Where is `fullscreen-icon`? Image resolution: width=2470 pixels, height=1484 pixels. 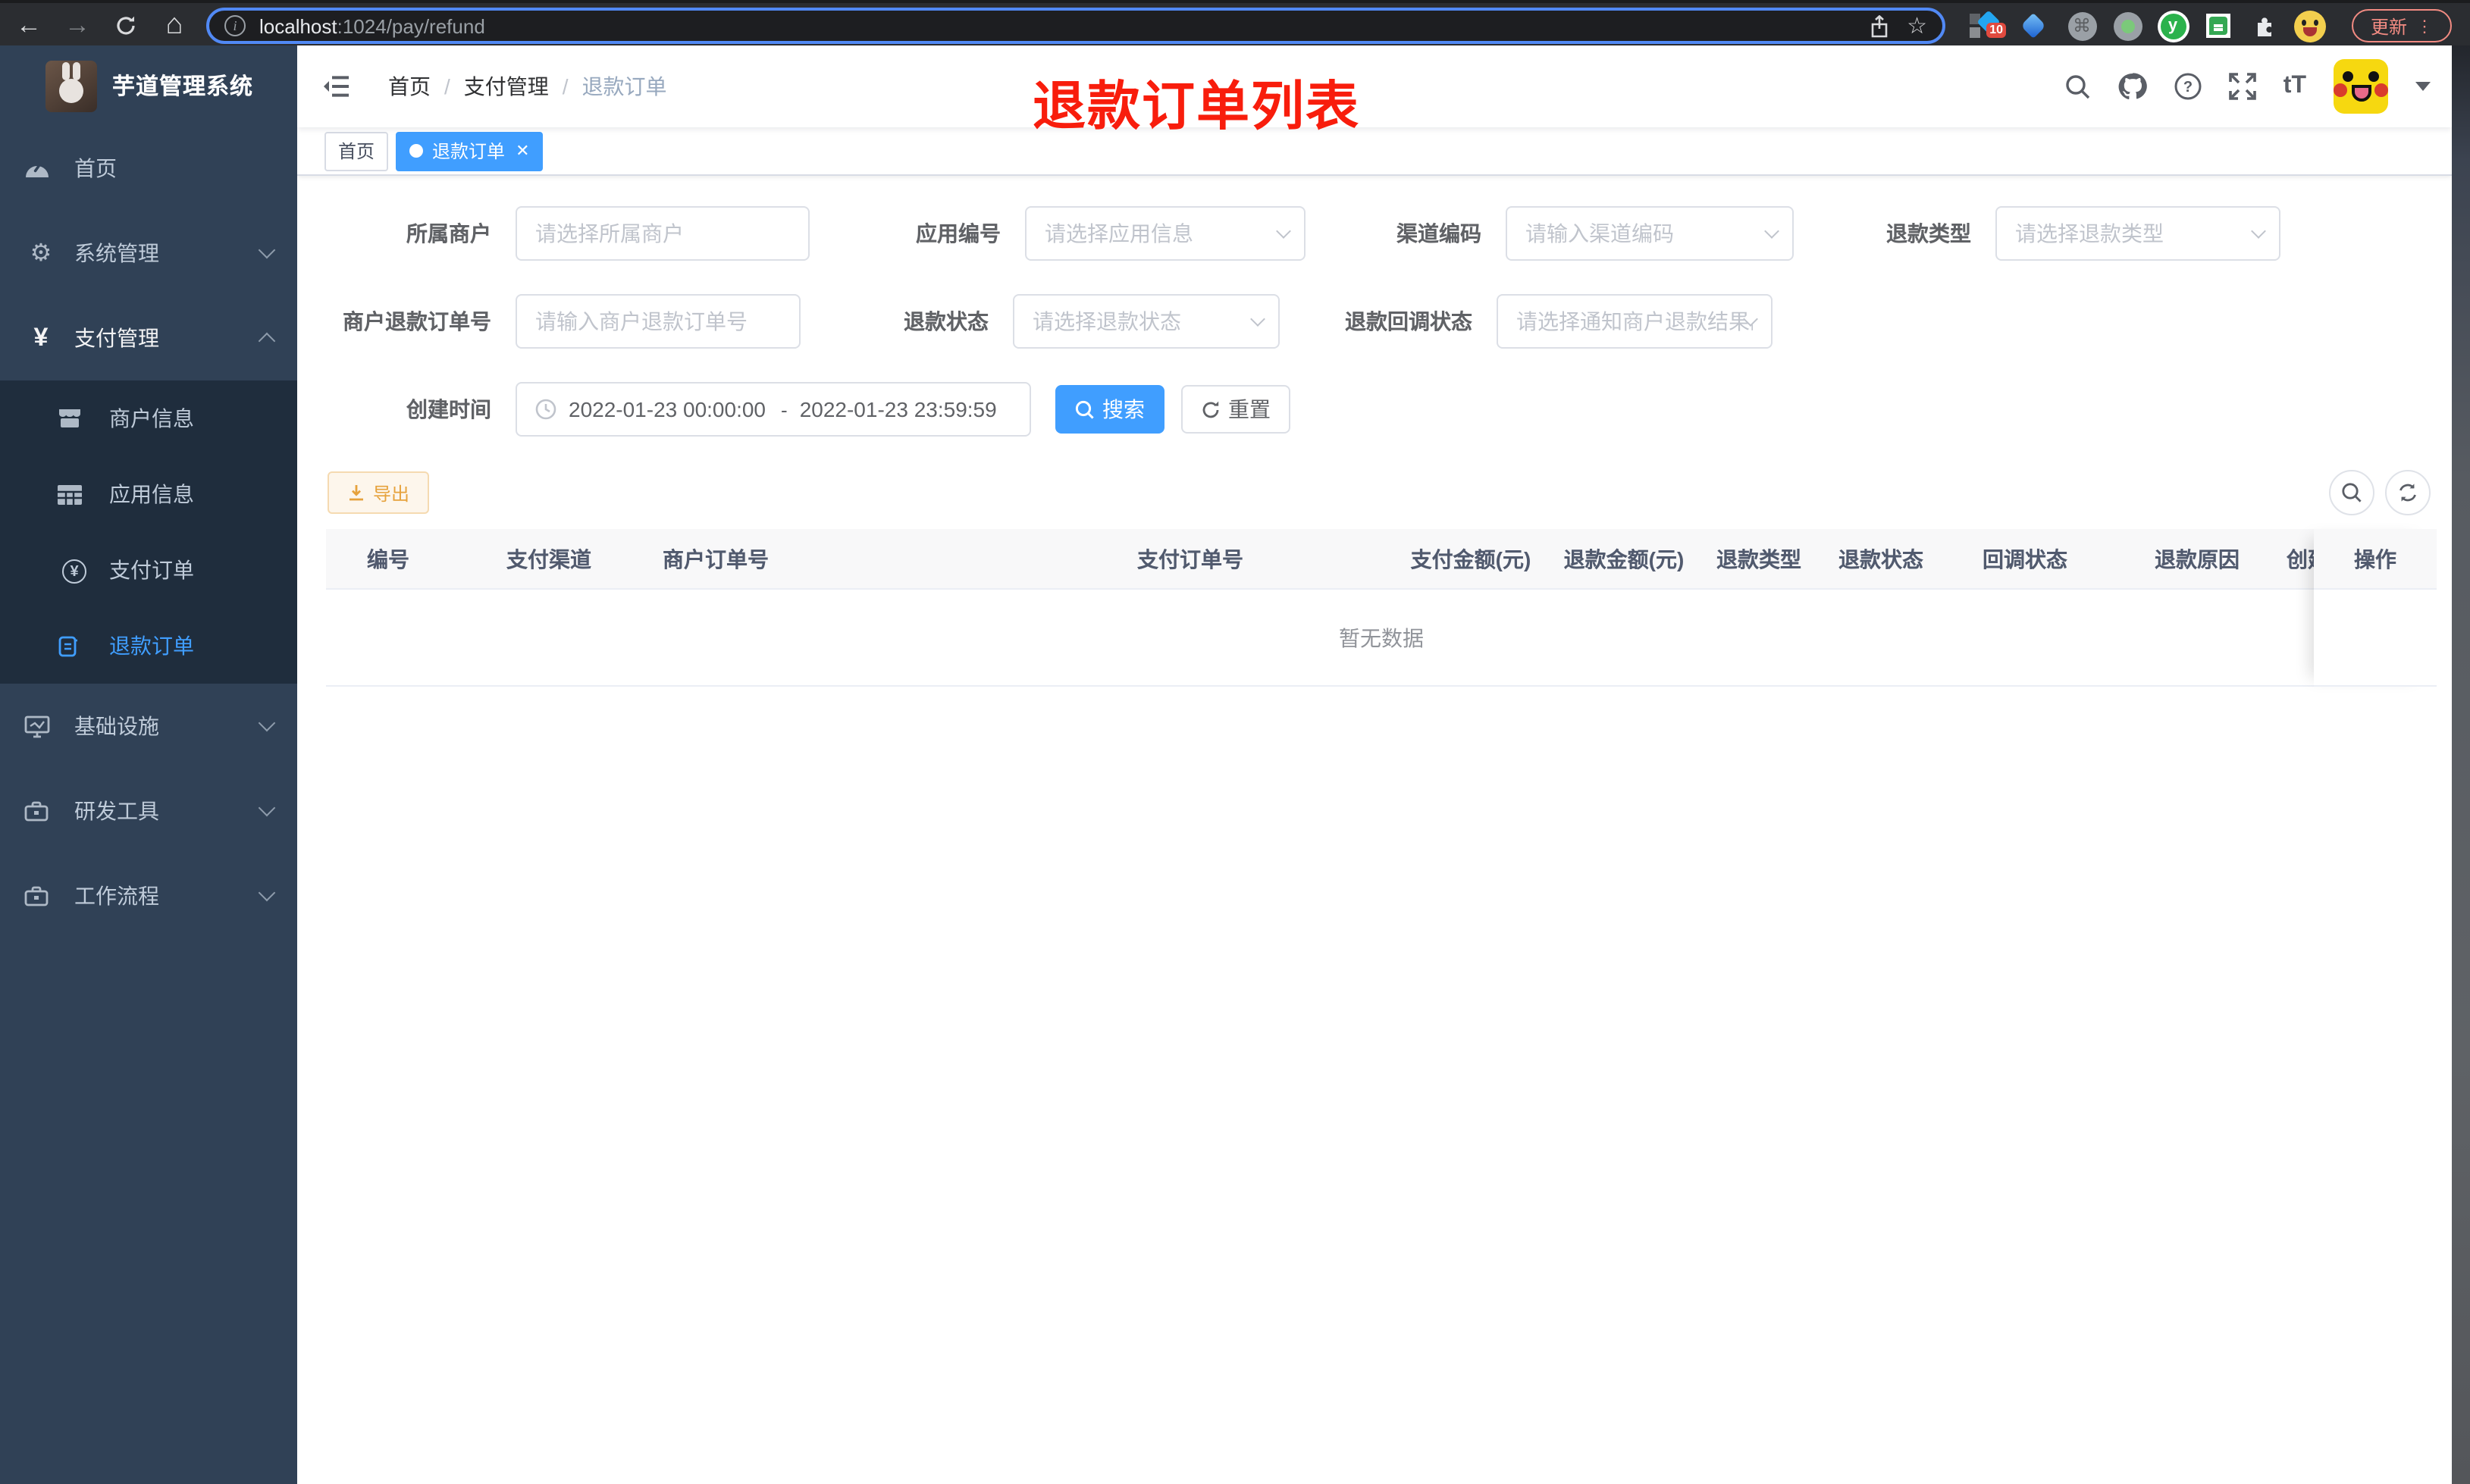
fullscreen-icon is located at coordinates (2242, 86).